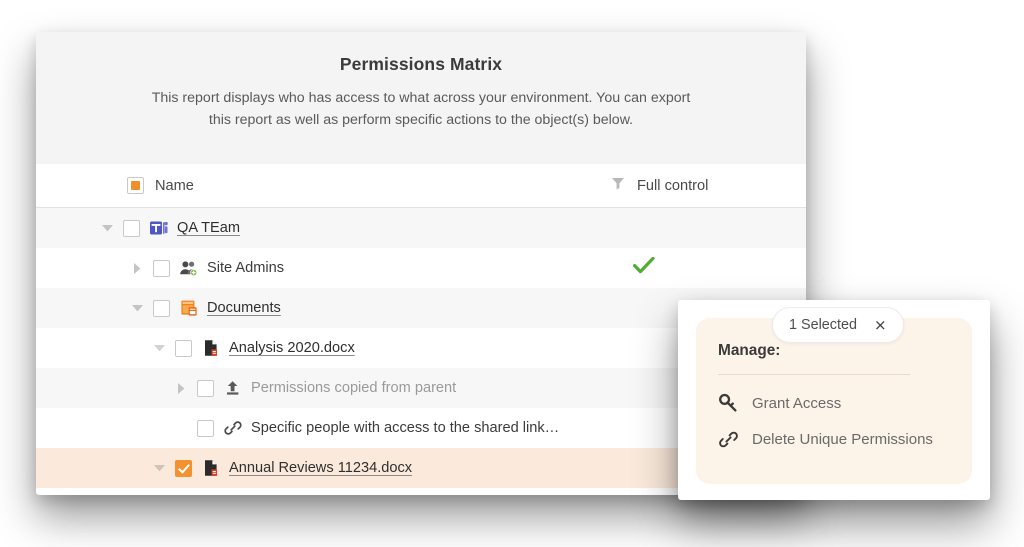 The height and width of the screenshot is (547, 1024). What do you see at coordinates (292, 348) in the screenshot?
I see `row-label: Analysis 2020.docx` at bounding box center [292, 348].